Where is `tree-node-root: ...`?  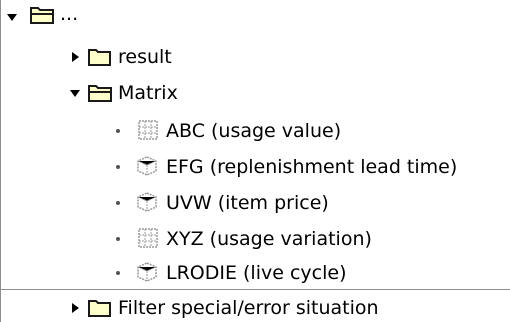
tree-node-root: ... is located at coordinates (100, 17).